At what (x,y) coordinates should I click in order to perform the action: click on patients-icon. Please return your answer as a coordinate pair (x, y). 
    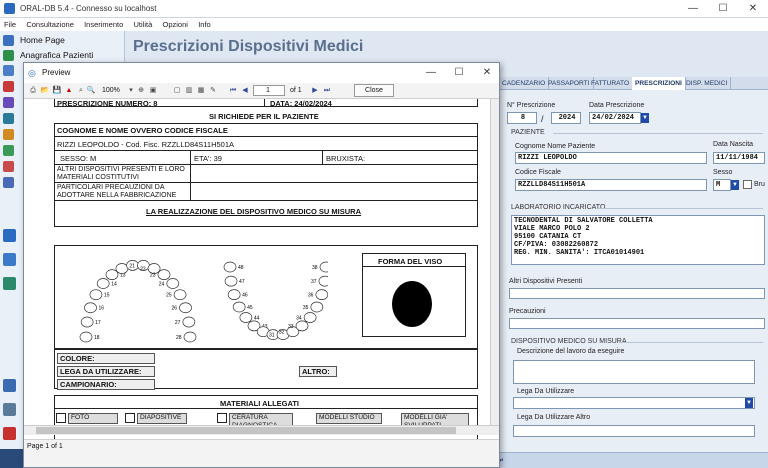
    Looking at the image, I should click on (8, 55).